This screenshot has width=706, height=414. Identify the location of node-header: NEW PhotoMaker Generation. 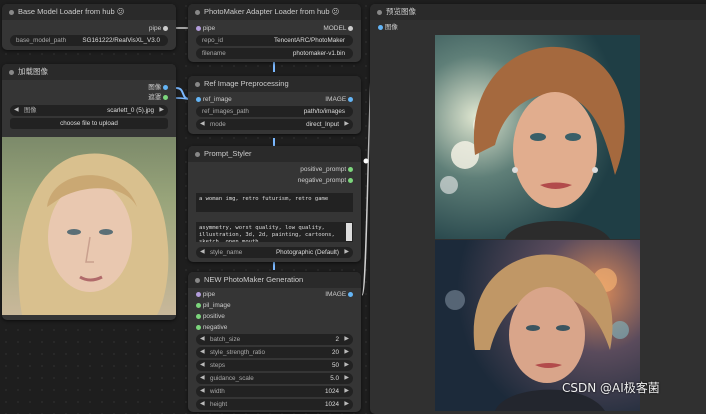
(274, 280).